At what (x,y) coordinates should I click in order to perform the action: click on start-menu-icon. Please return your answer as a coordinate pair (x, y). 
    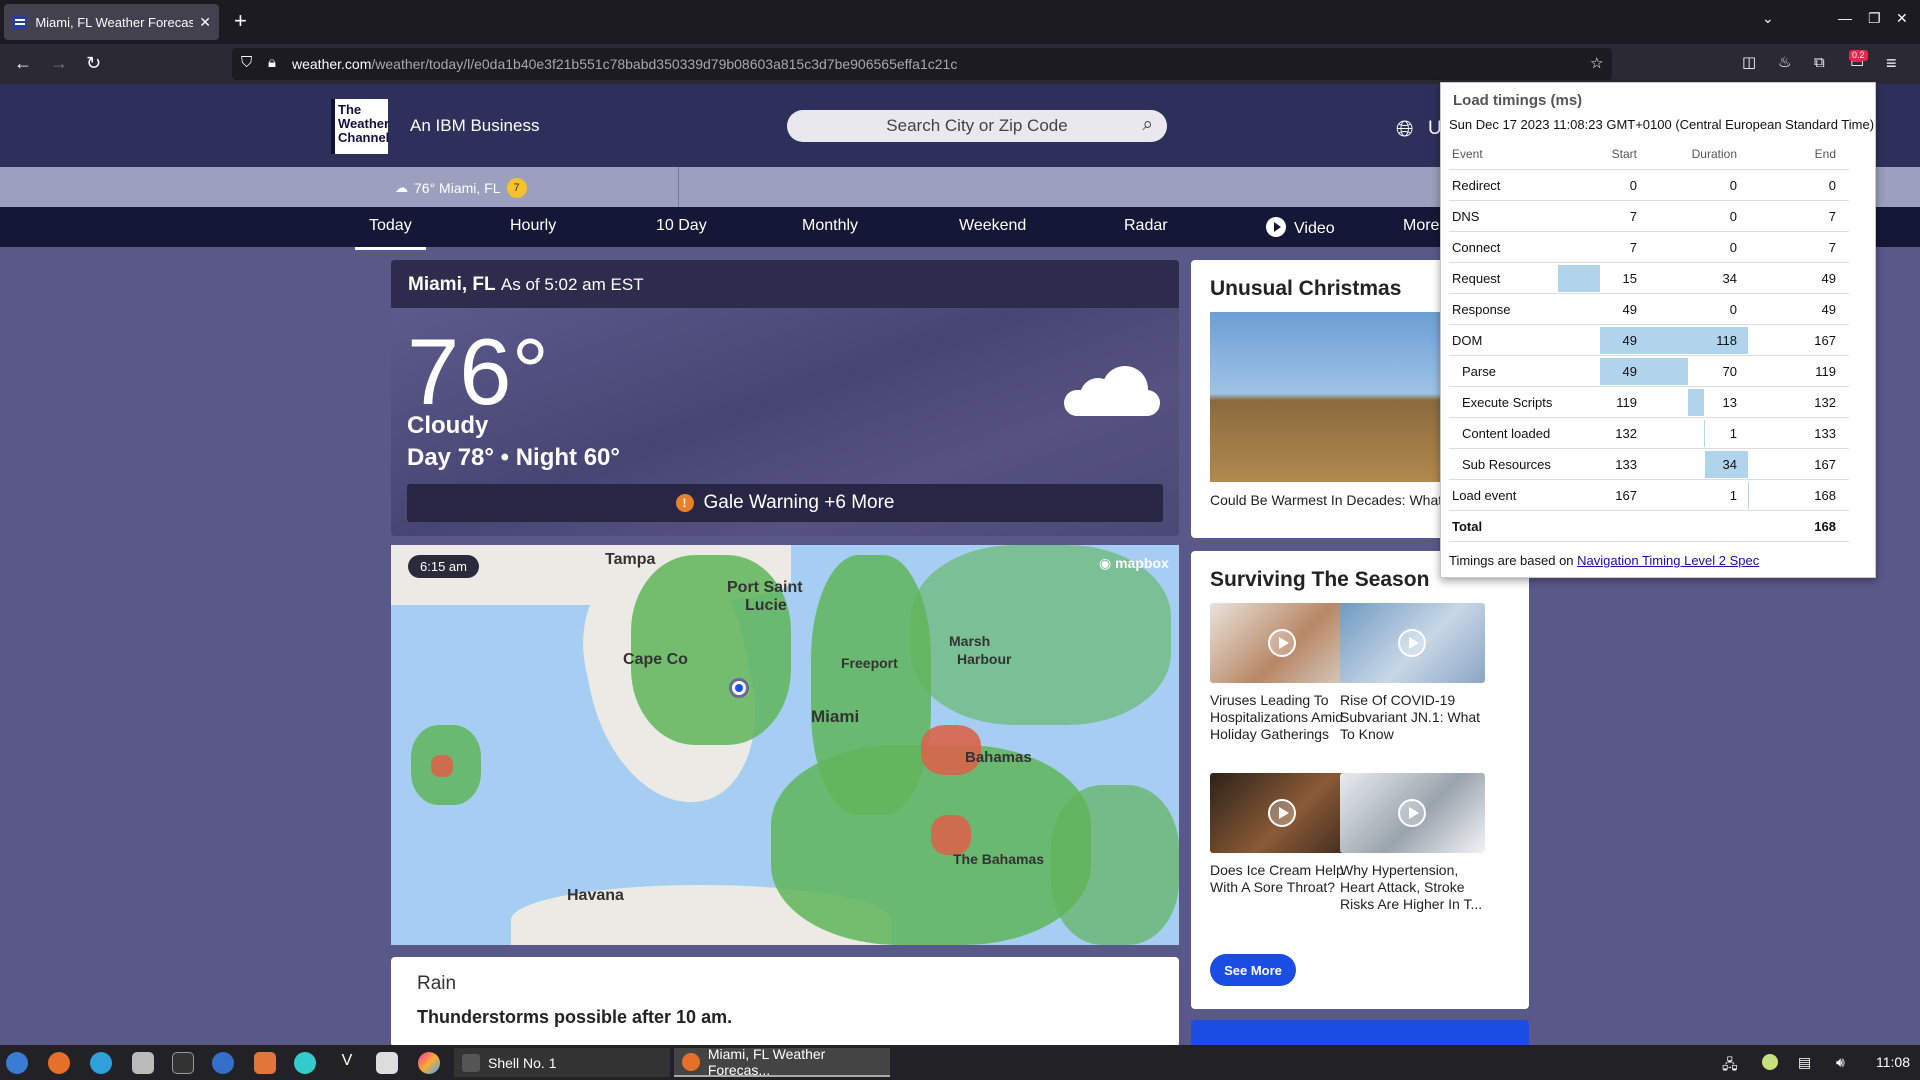
    Looking at the image, I should click on (17, 1063).